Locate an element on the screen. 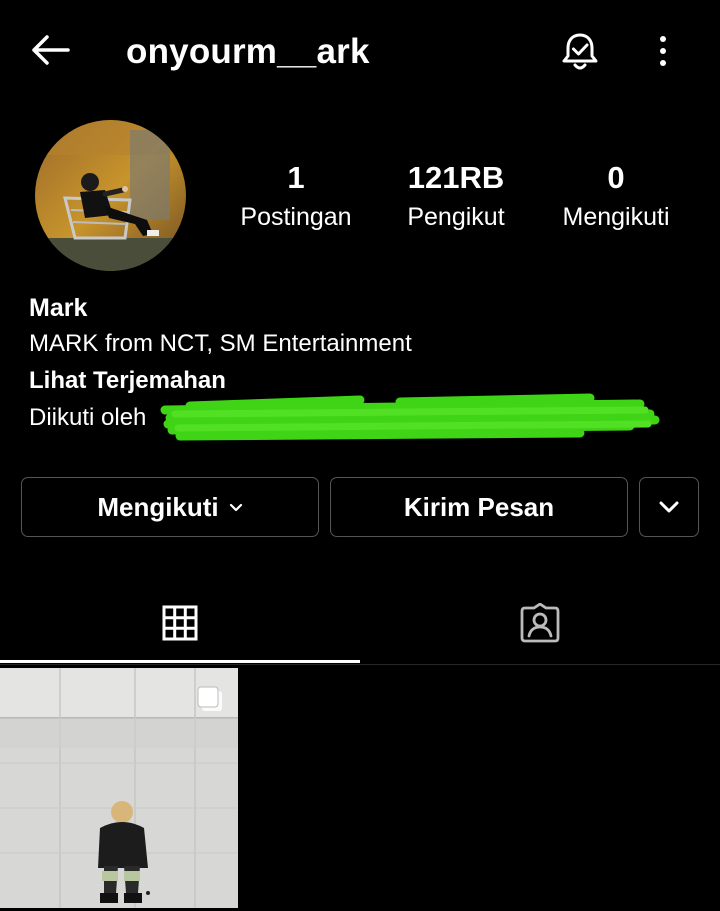  following-button-label: Mengikuti is located at coordinates (158, 506).